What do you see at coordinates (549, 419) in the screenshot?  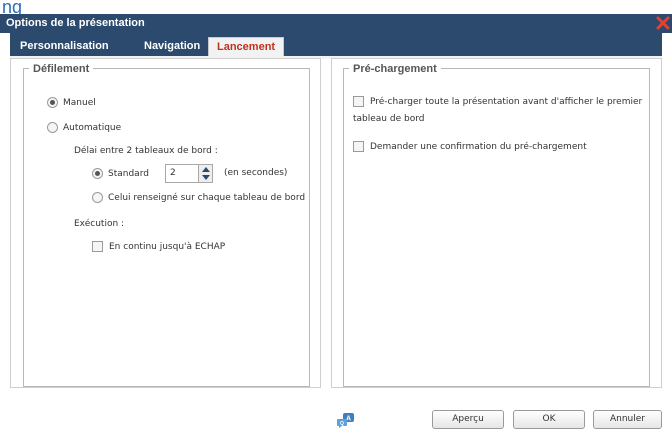 I see `ok-button: OK` at bounding box center [549, 419].